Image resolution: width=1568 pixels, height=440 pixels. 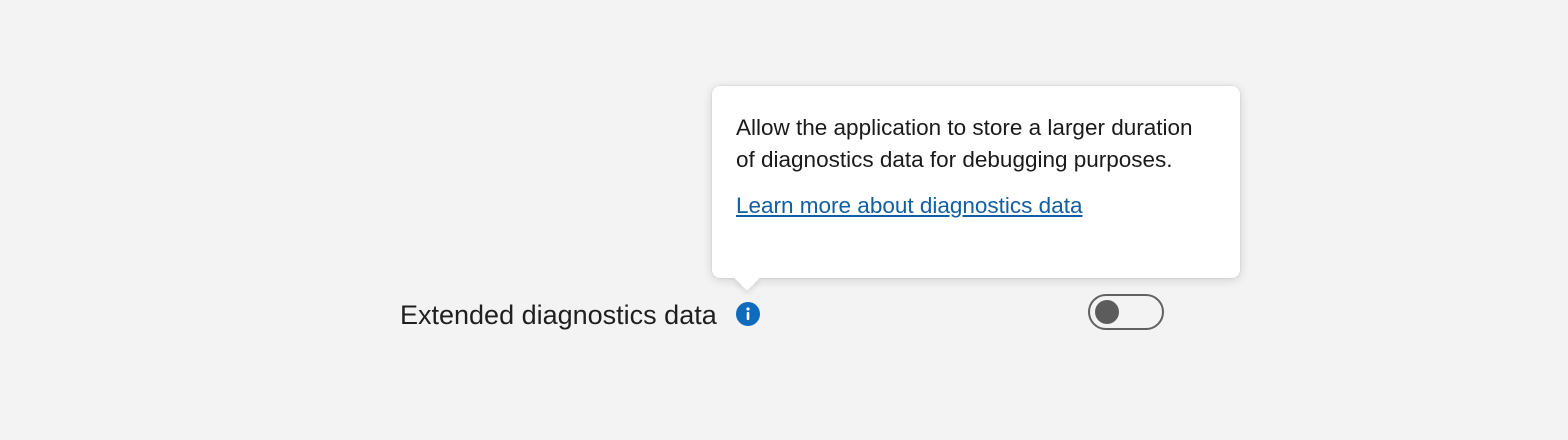 What do you see at coordinates (747, 278) in the screenshot?
I see `tooltip-arrow` at bounding box center [747, 278].